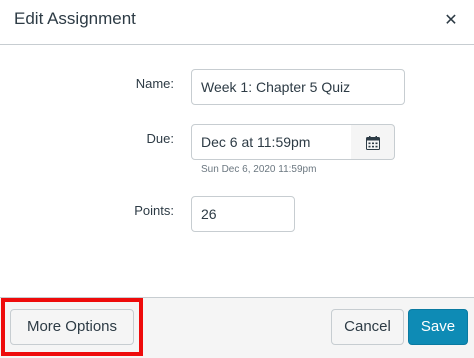 Image resolution: width=474 pixels, height=358 pixels. Describe the element at coordinates (160, 138) in the screenshot. I see `due-label: Due:` at that location.